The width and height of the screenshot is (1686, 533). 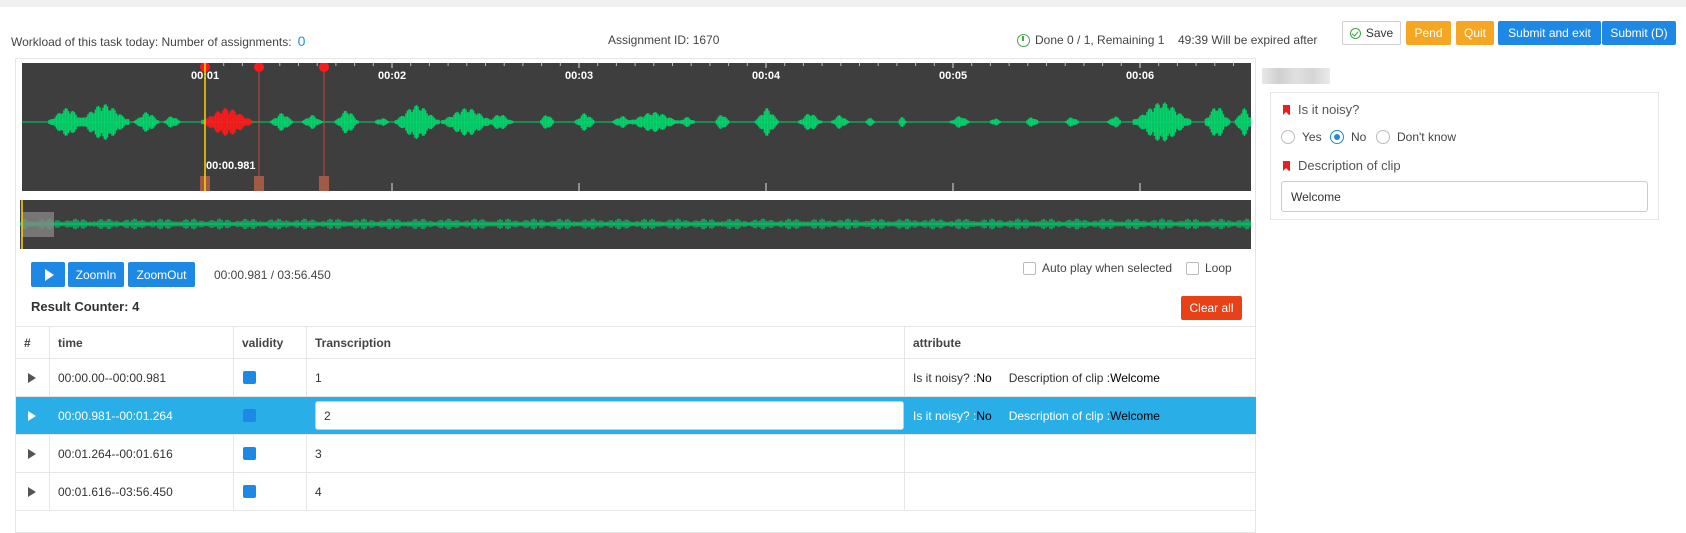 I want to click on row-time: 00:00.981--00:01.264, so click(x=142, y=415).